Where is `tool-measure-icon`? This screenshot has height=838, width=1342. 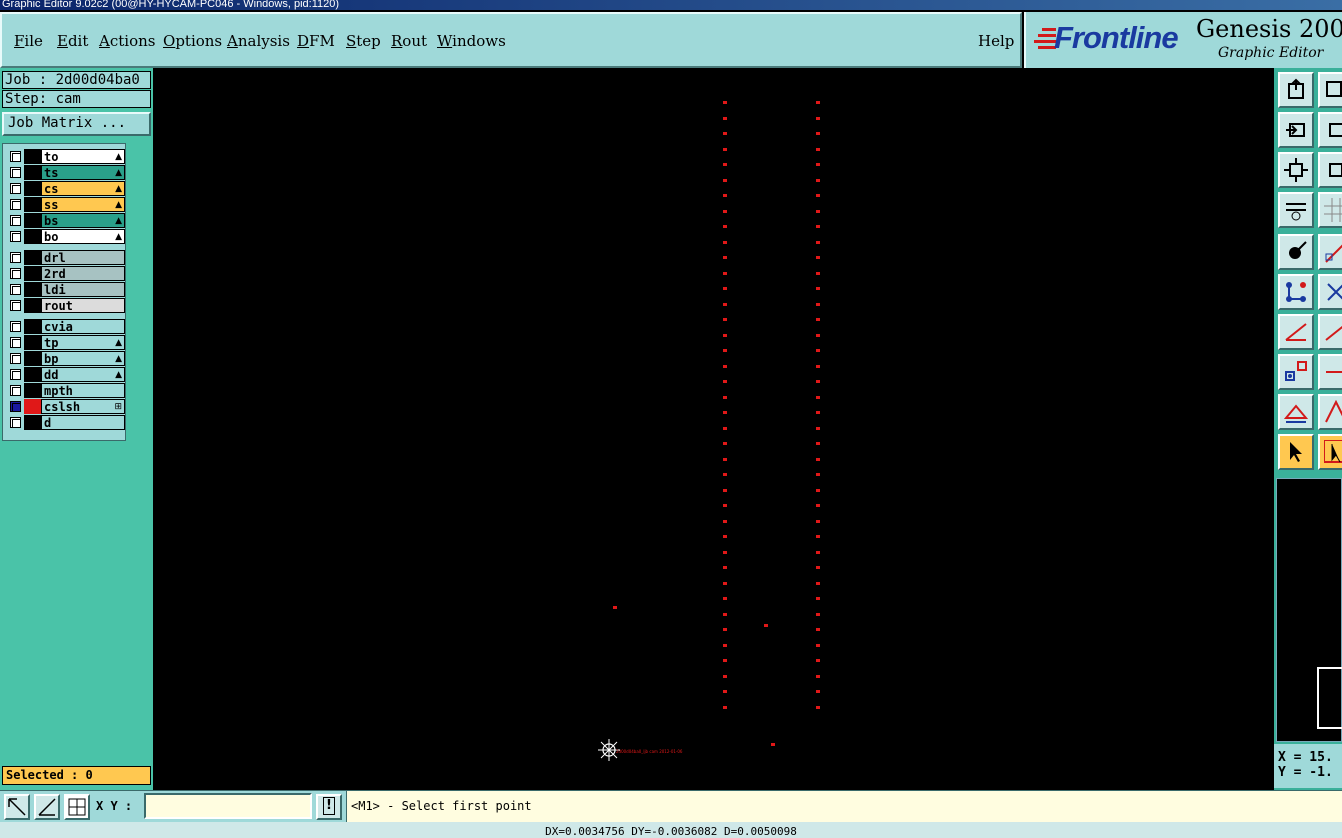
tool-measure-icon is located at coordinates (1296, 332).